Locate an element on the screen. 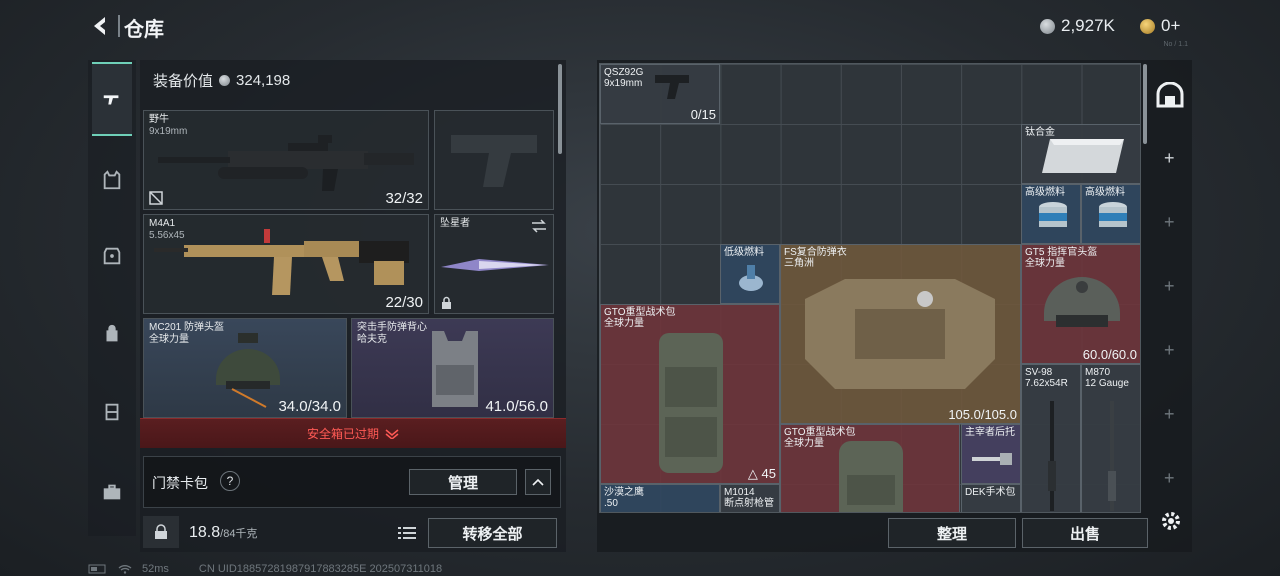 Image resolution: width=1280 pixels, height=576 pixels. item-sv98: SV-98 7.62x54R is located at coordinates (1051, 438).